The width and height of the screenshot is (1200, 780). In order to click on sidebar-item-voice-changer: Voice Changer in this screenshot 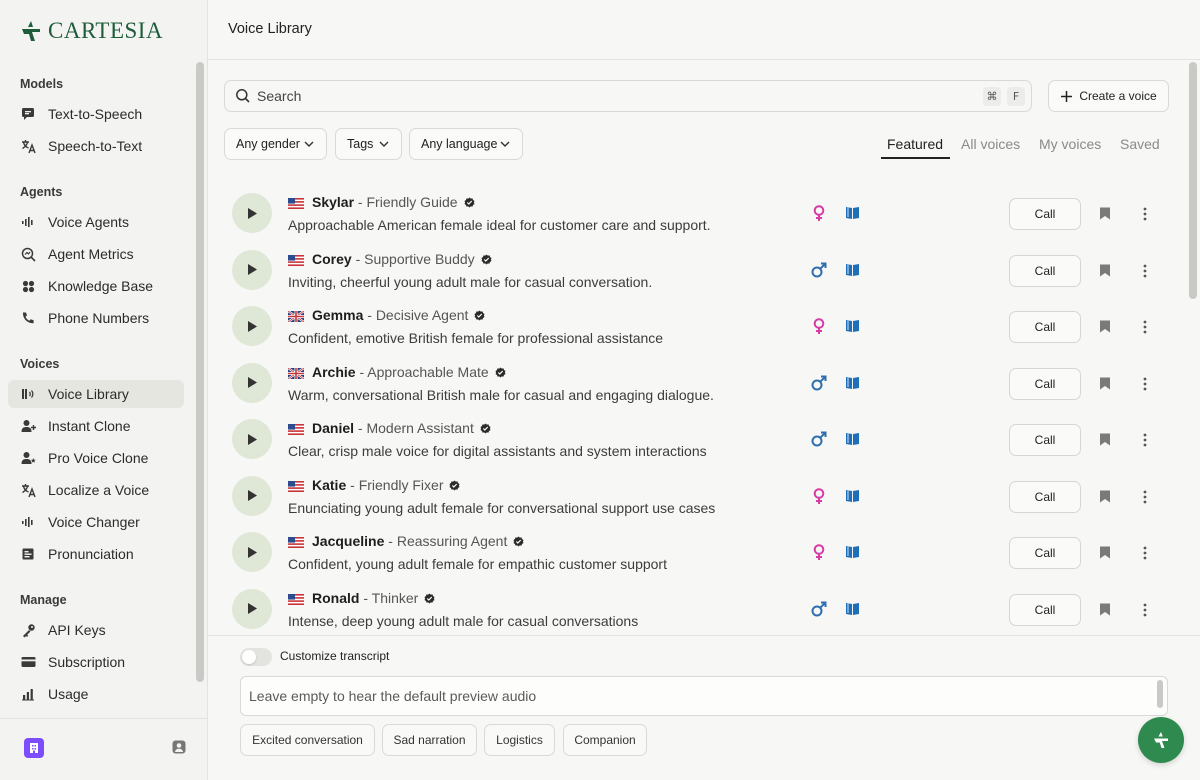, I will do `click(96, 522)`.